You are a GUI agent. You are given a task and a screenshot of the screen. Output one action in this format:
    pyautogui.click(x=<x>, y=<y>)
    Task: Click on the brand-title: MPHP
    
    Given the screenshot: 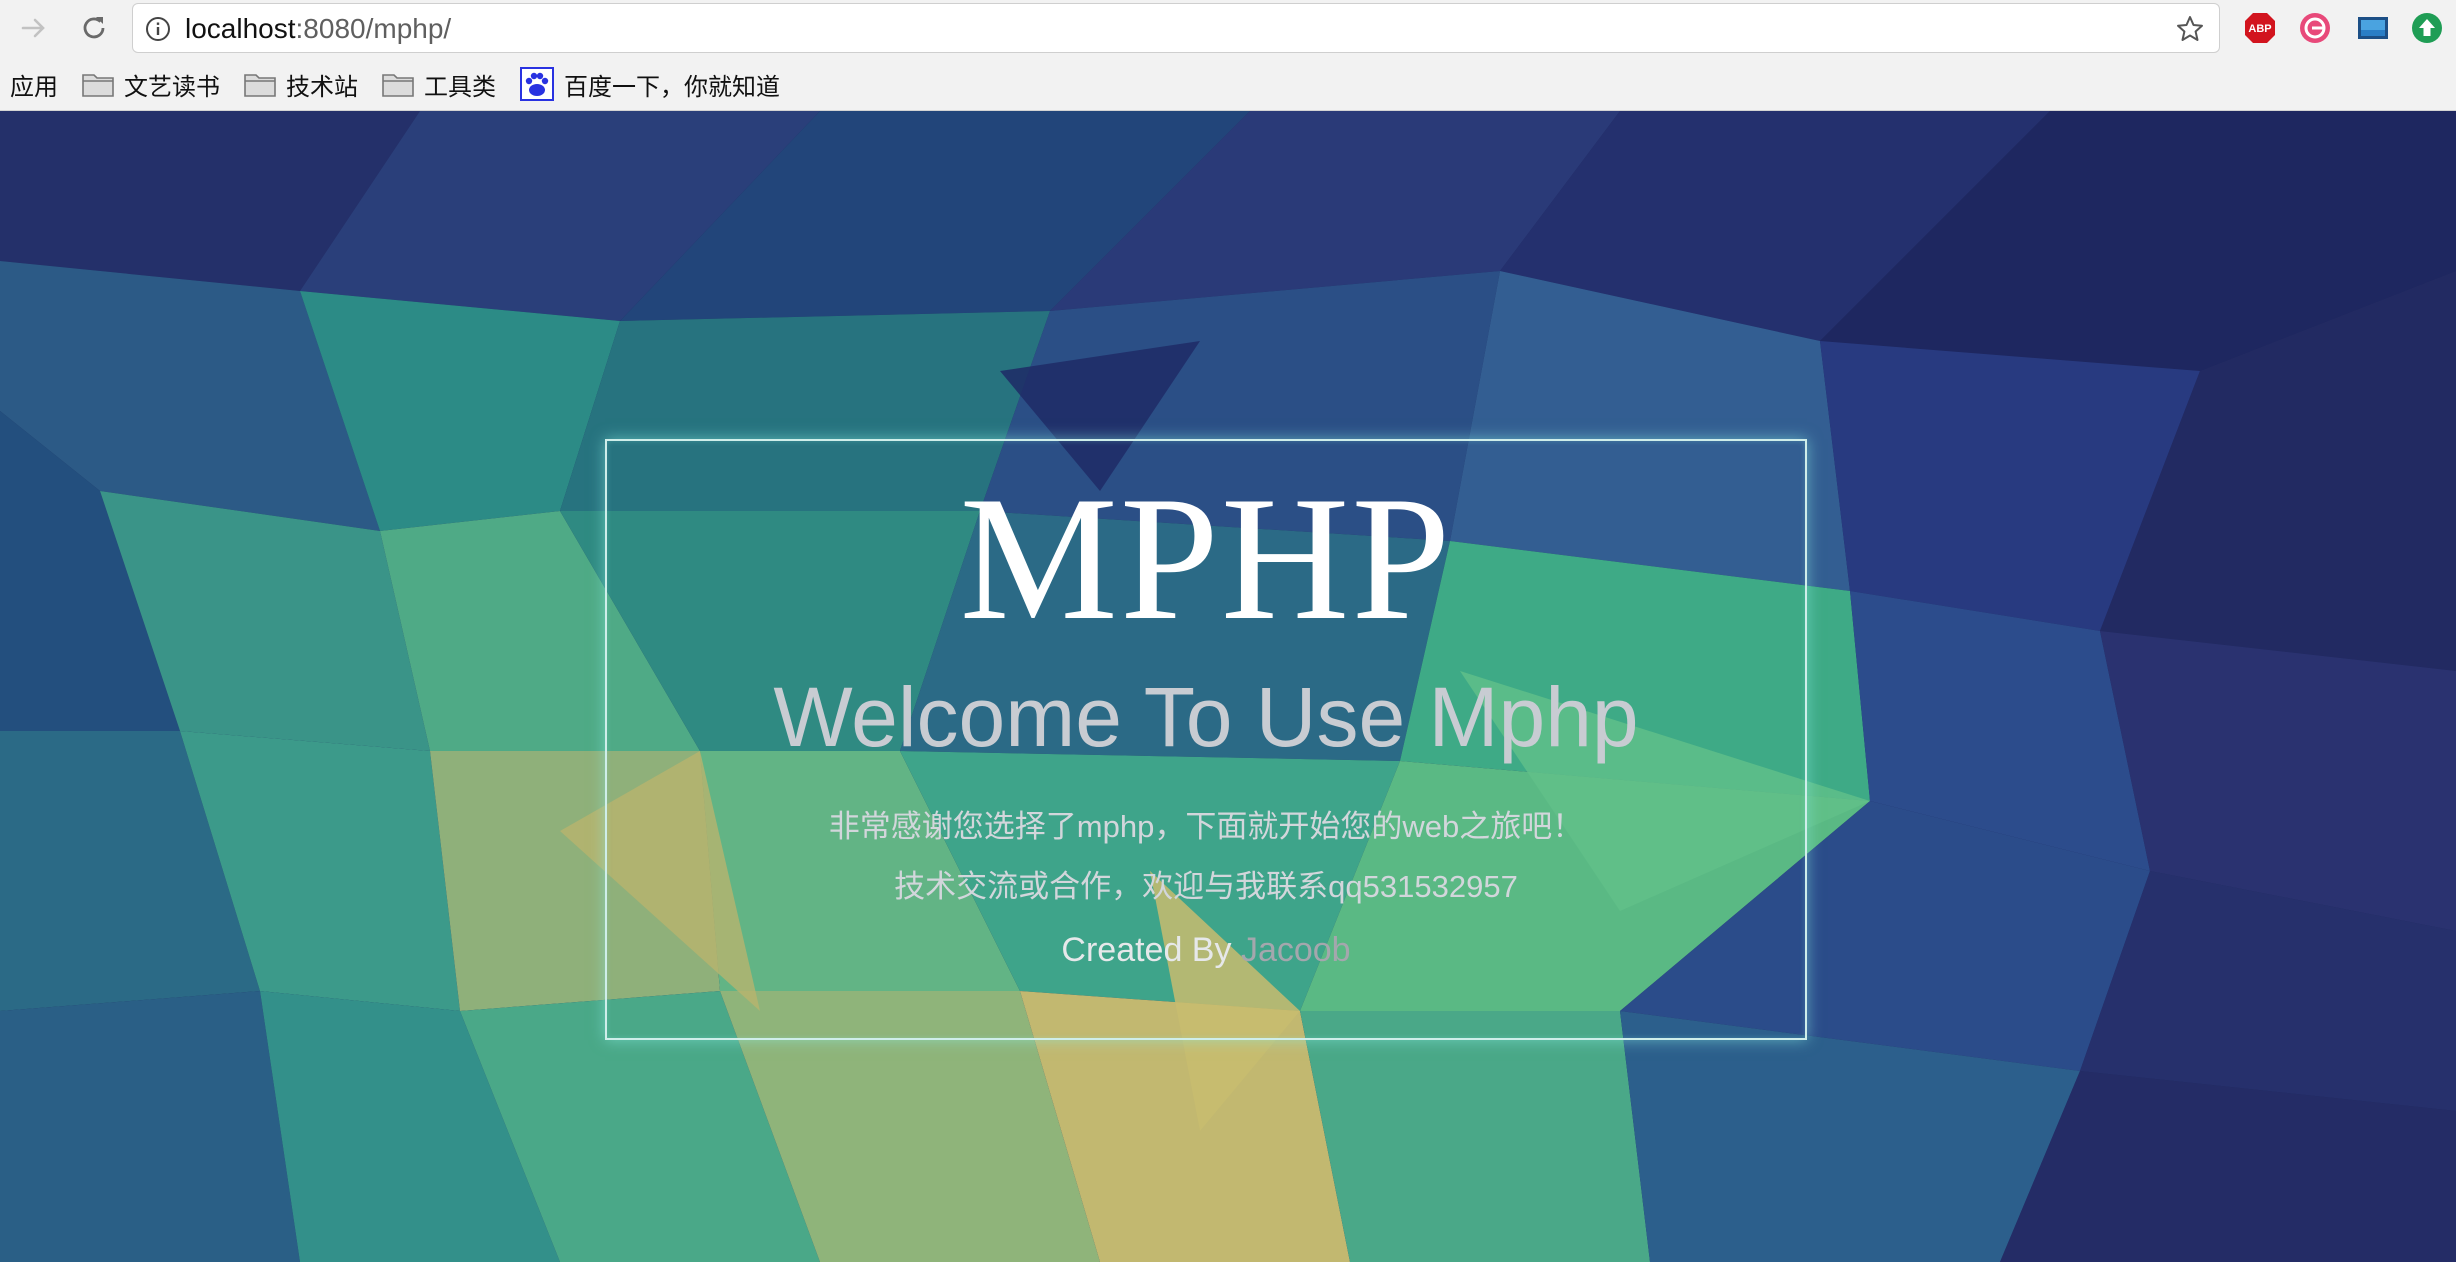 What is the action you would take?
    pyautogui.click(x=1206, y=558)
    